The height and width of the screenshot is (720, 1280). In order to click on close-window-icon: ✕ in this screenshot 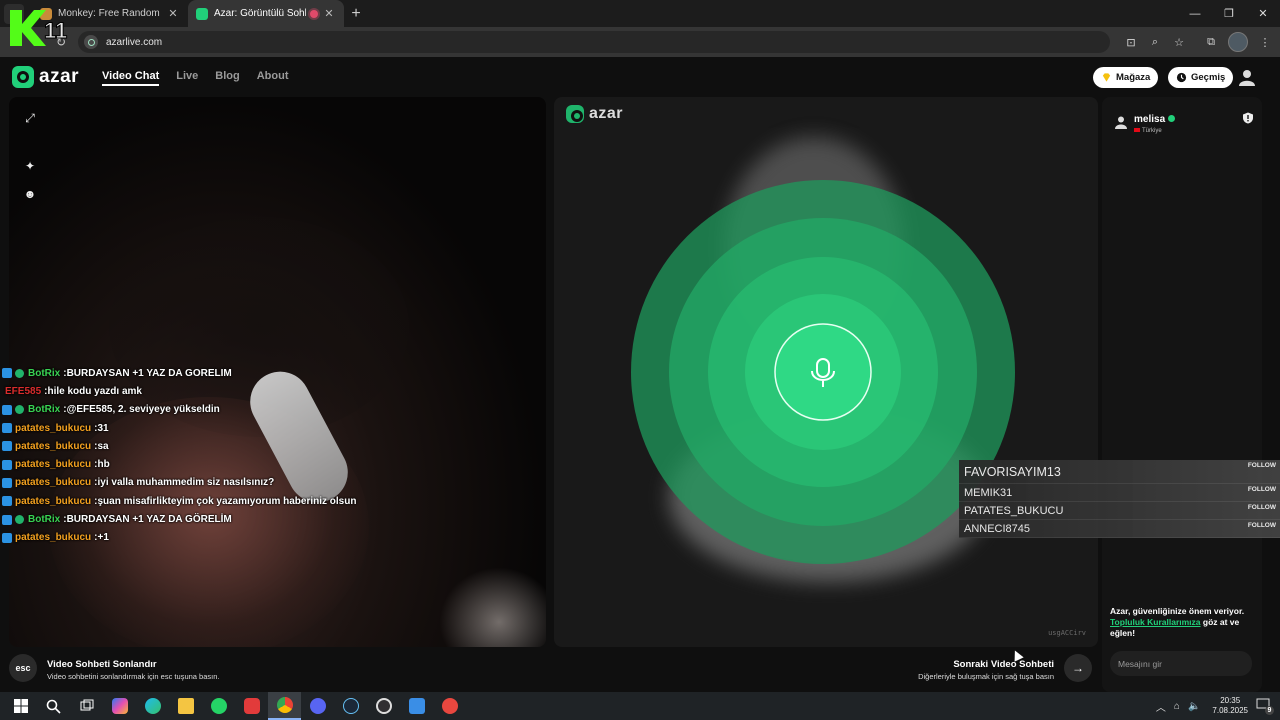, I will do `click(1263, 13)`.